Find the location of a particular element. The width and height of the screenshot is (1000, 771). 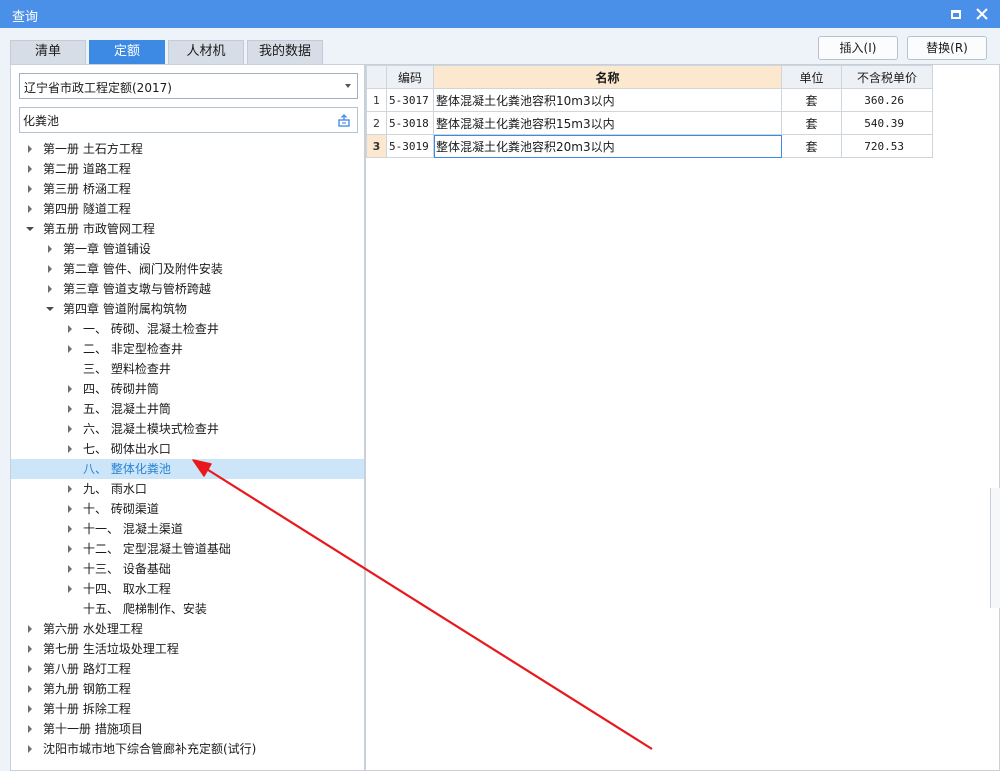

tree-item-label: 五、 混凝土井筒 is located at coordinates (127, 409).